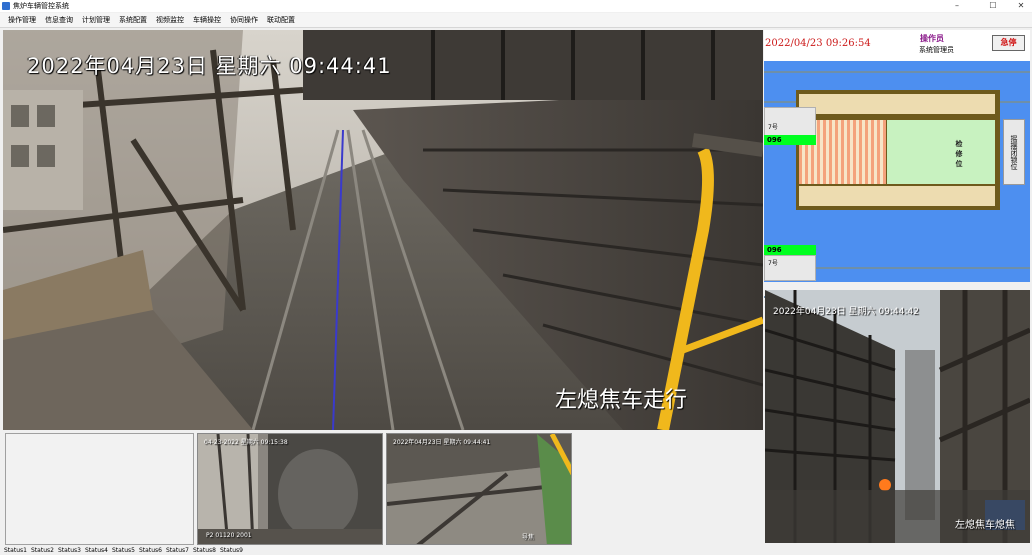 The image size is (1032, 555). I want to click on menu-bar: 操作管理 信息查询 计划管理 系统配置 视频监控 车辆操控 协同操作 联动配置, so click(516, 20).